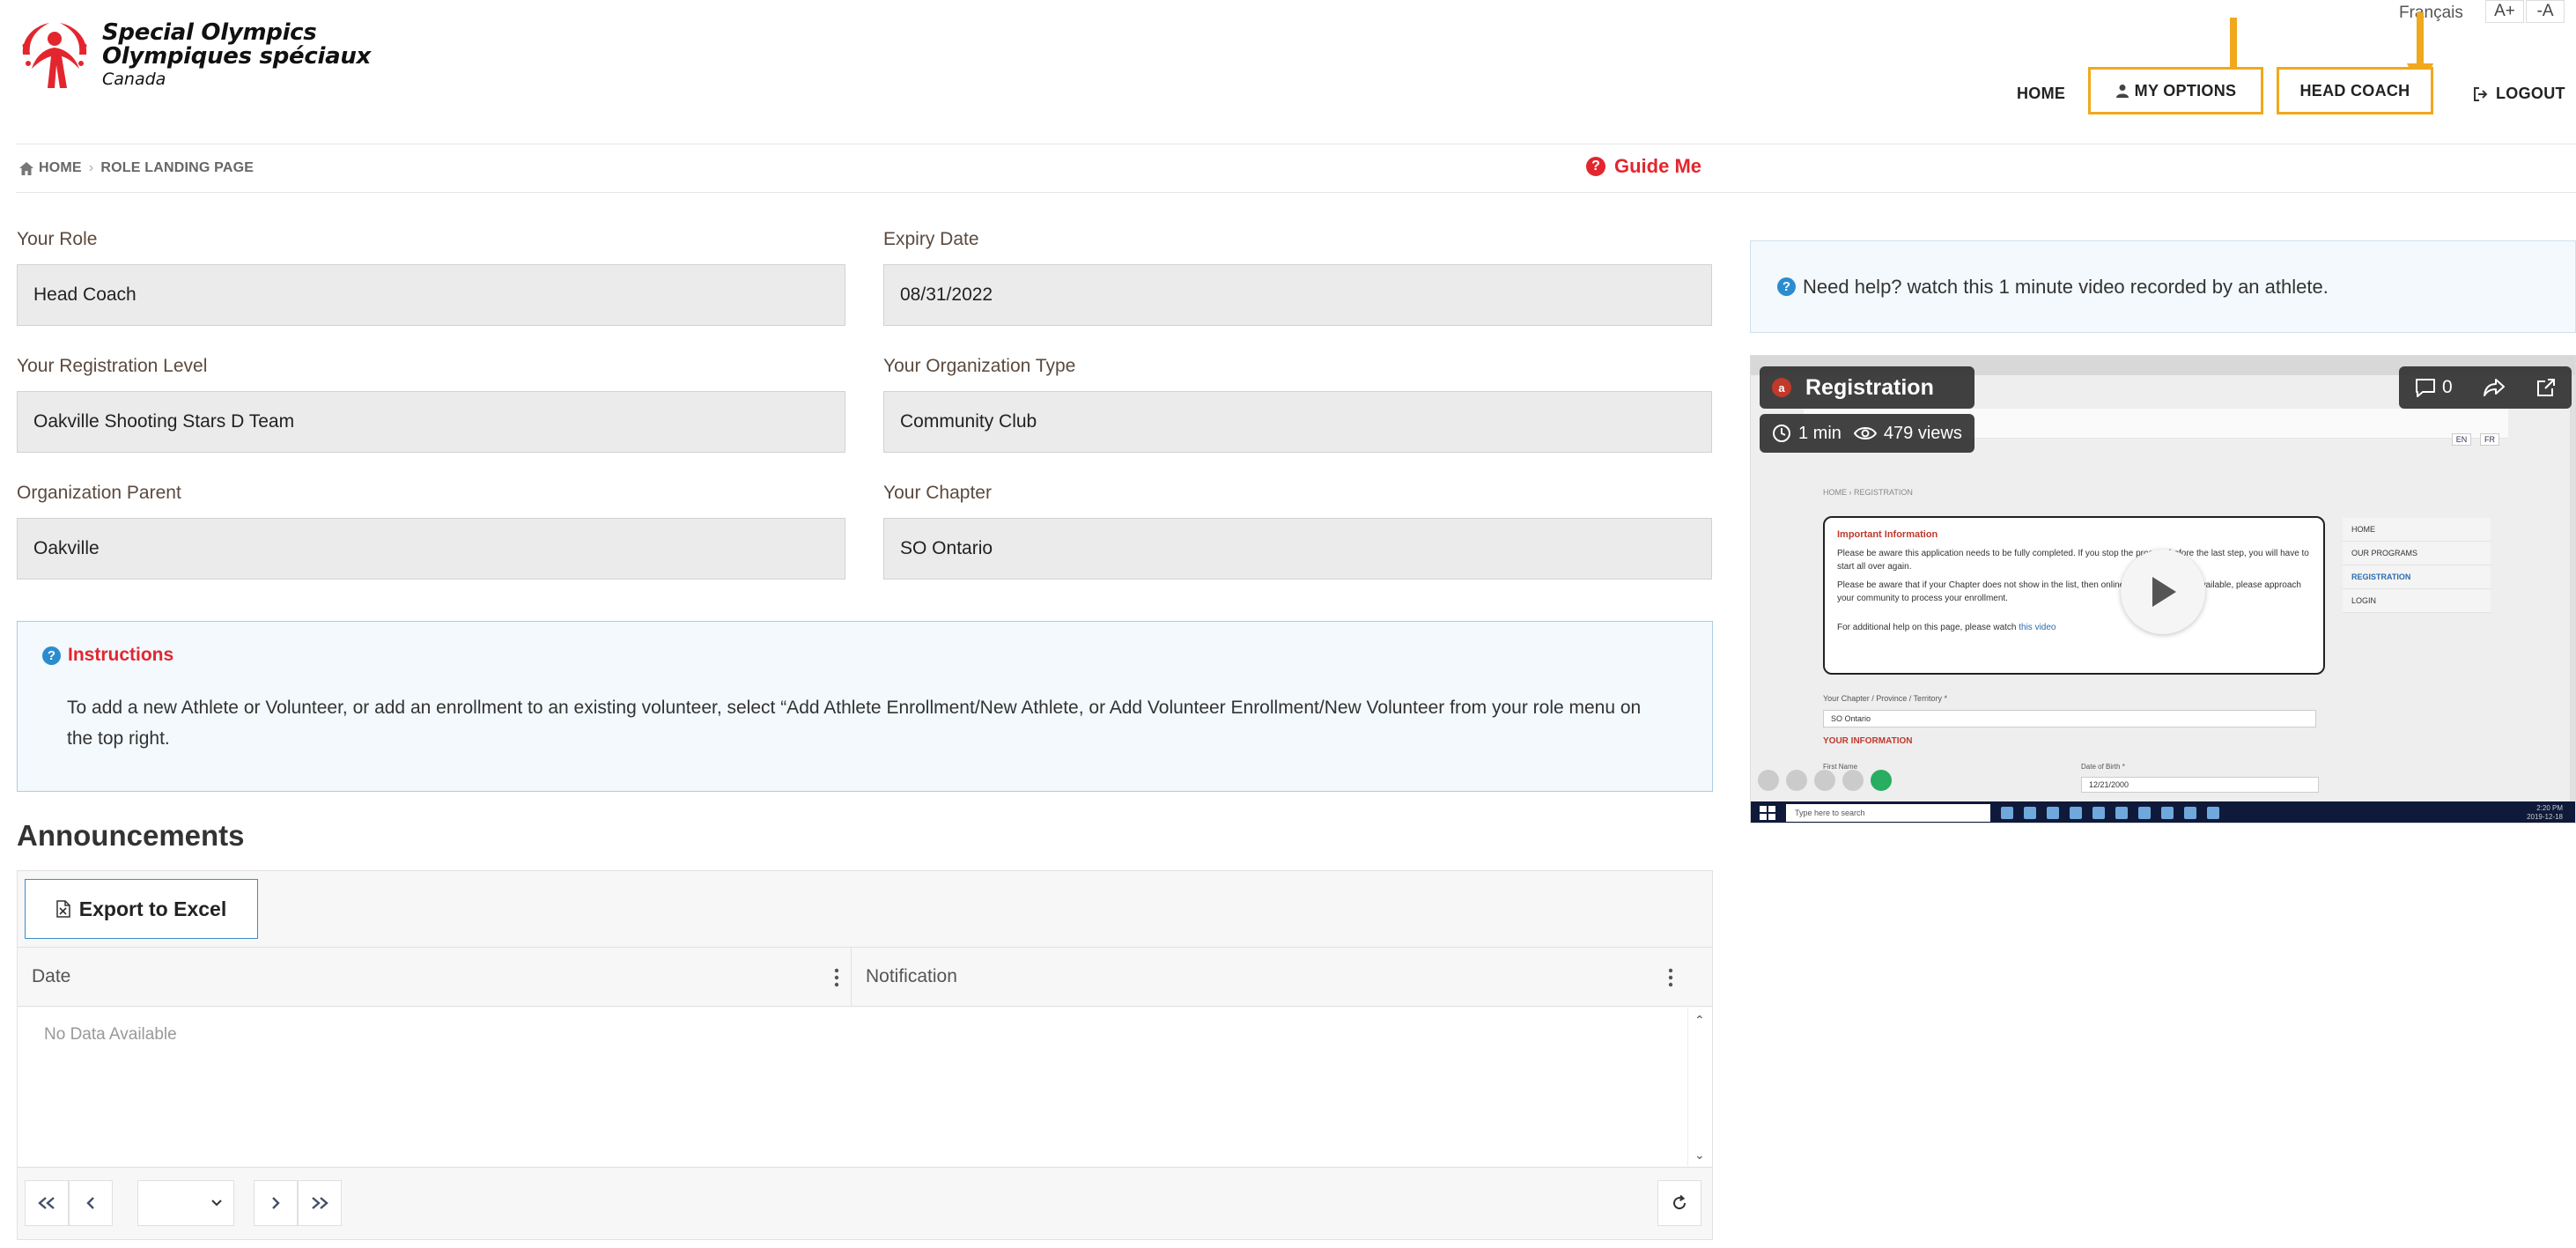 This screenshot has height=1248, width=2576. What do you see at coordinates (931, 239) in the screenshot?
I see `expiry-date-label: Expiry Date` at bounding box center [931, 239].